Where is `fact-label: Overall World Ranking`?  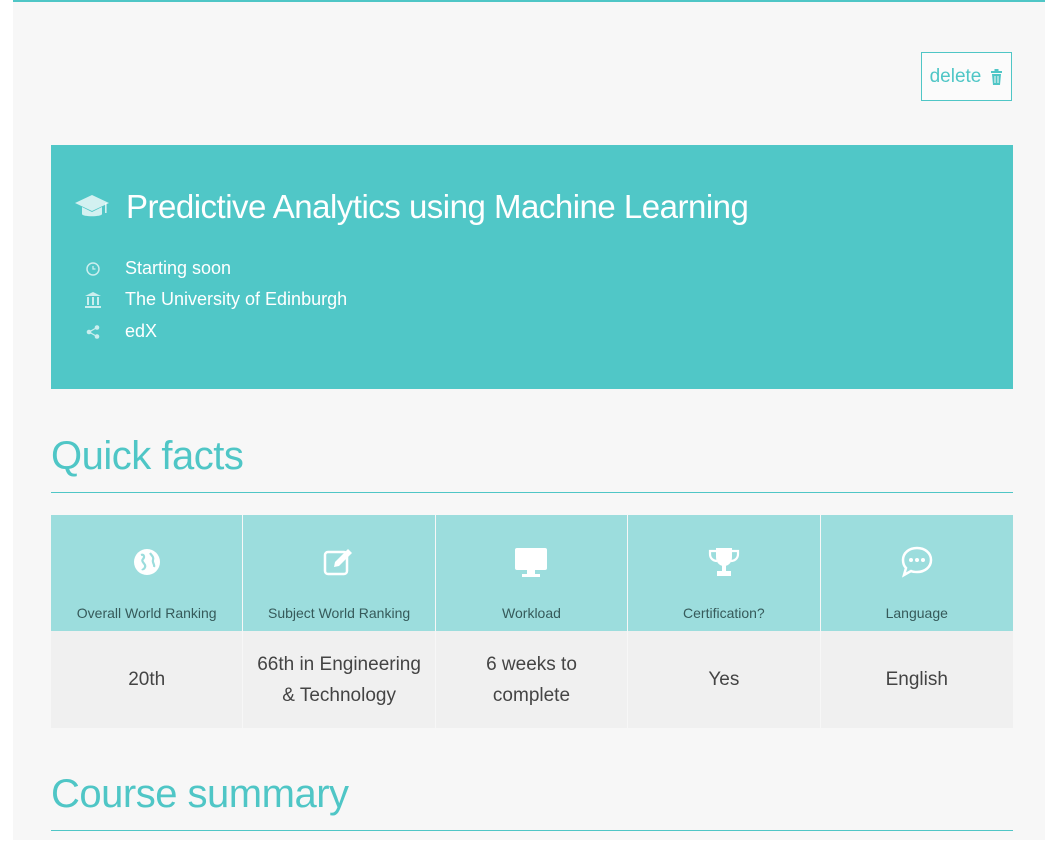
fact-label: Overall World Ranking is located at coordinates (146, 613).